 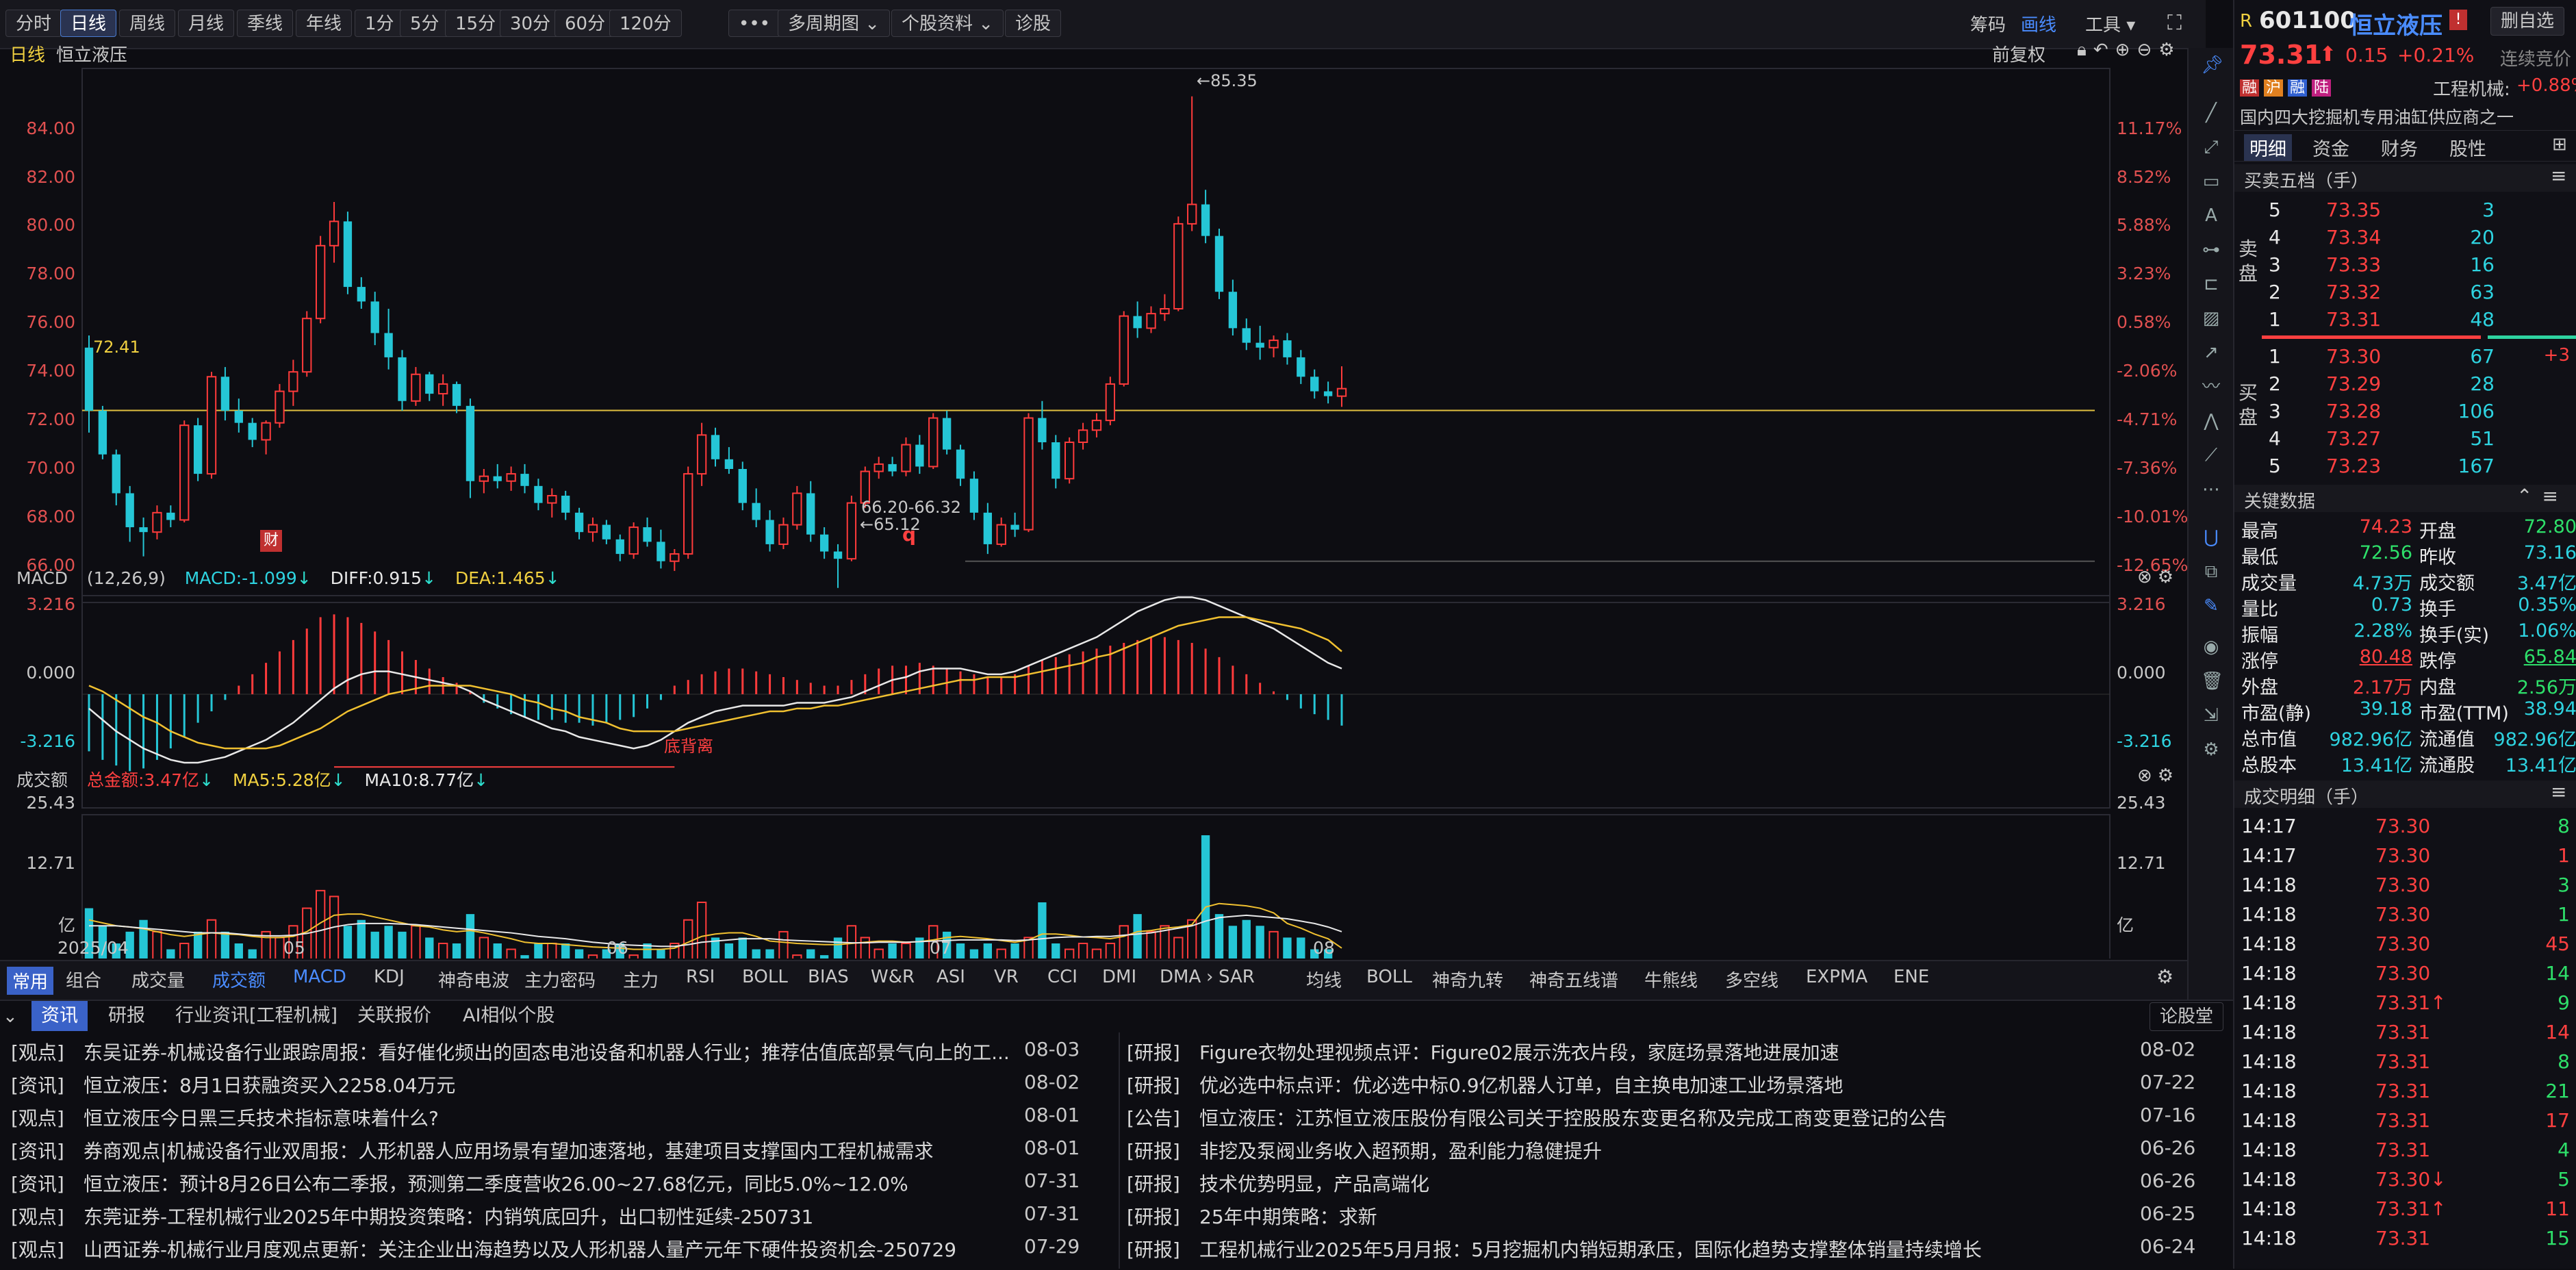 What do you see at coordinates (754, 24) in the screenshot?
I see `more-periods-button: •••` at bounding box center [754, 24].